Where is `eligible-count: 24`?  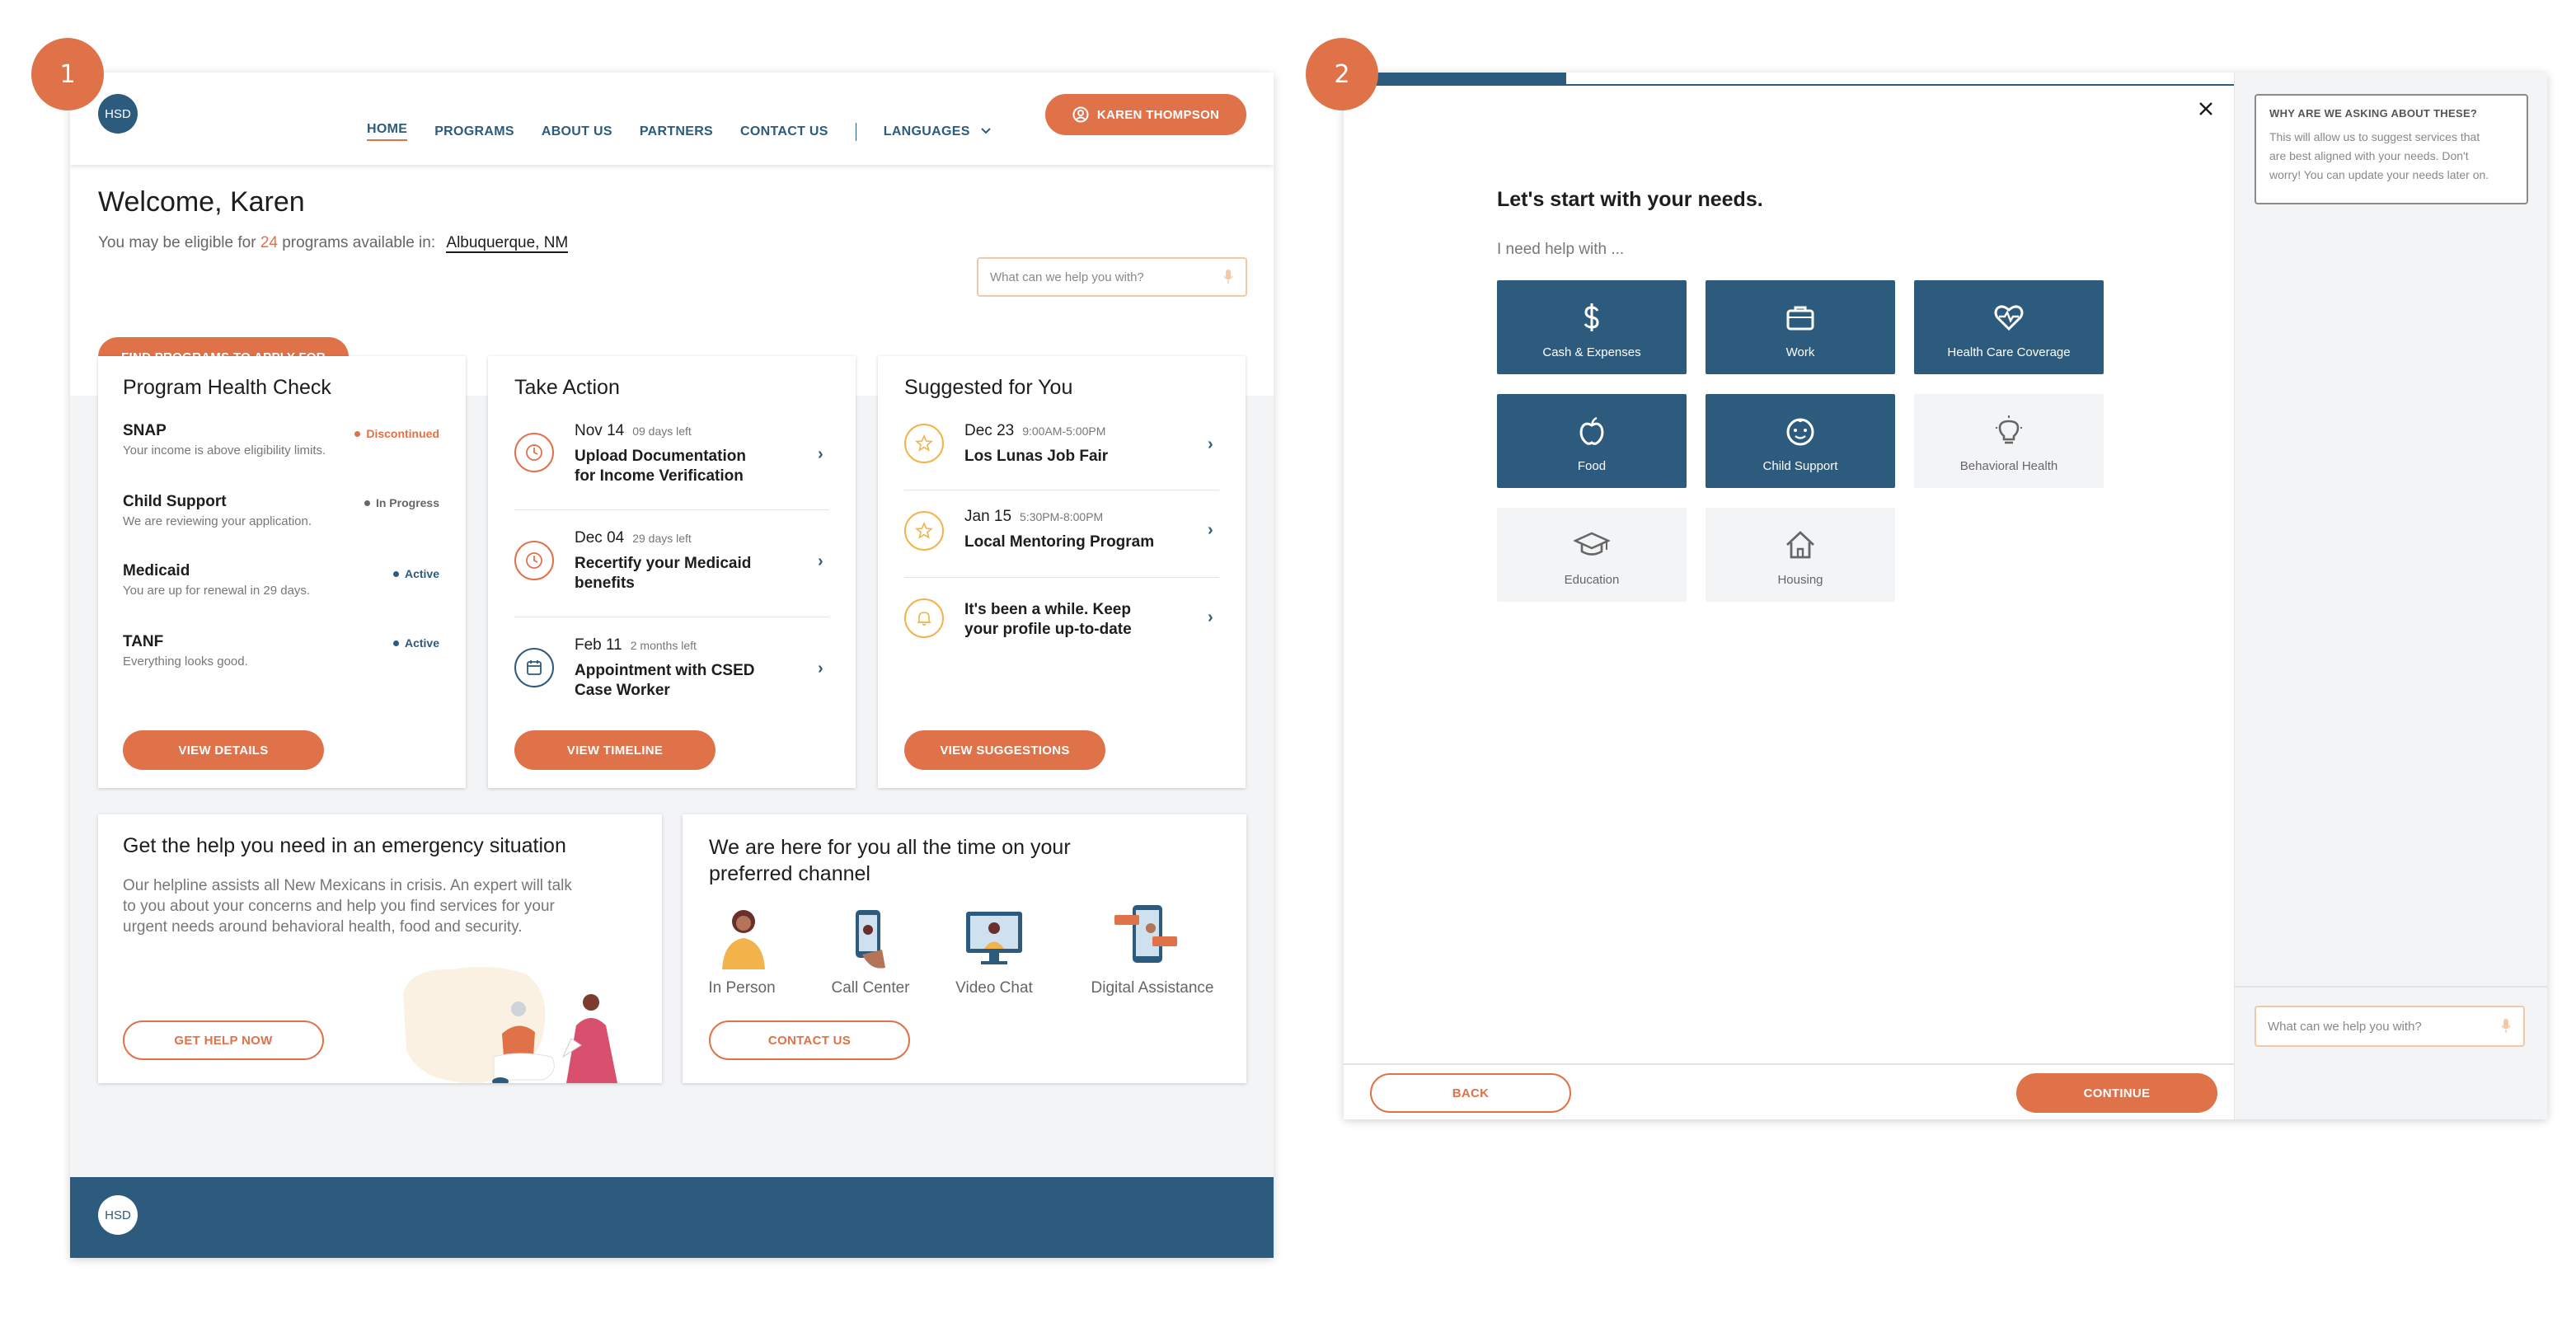
eligible-count: 24 is located at coordinates (269, 242).